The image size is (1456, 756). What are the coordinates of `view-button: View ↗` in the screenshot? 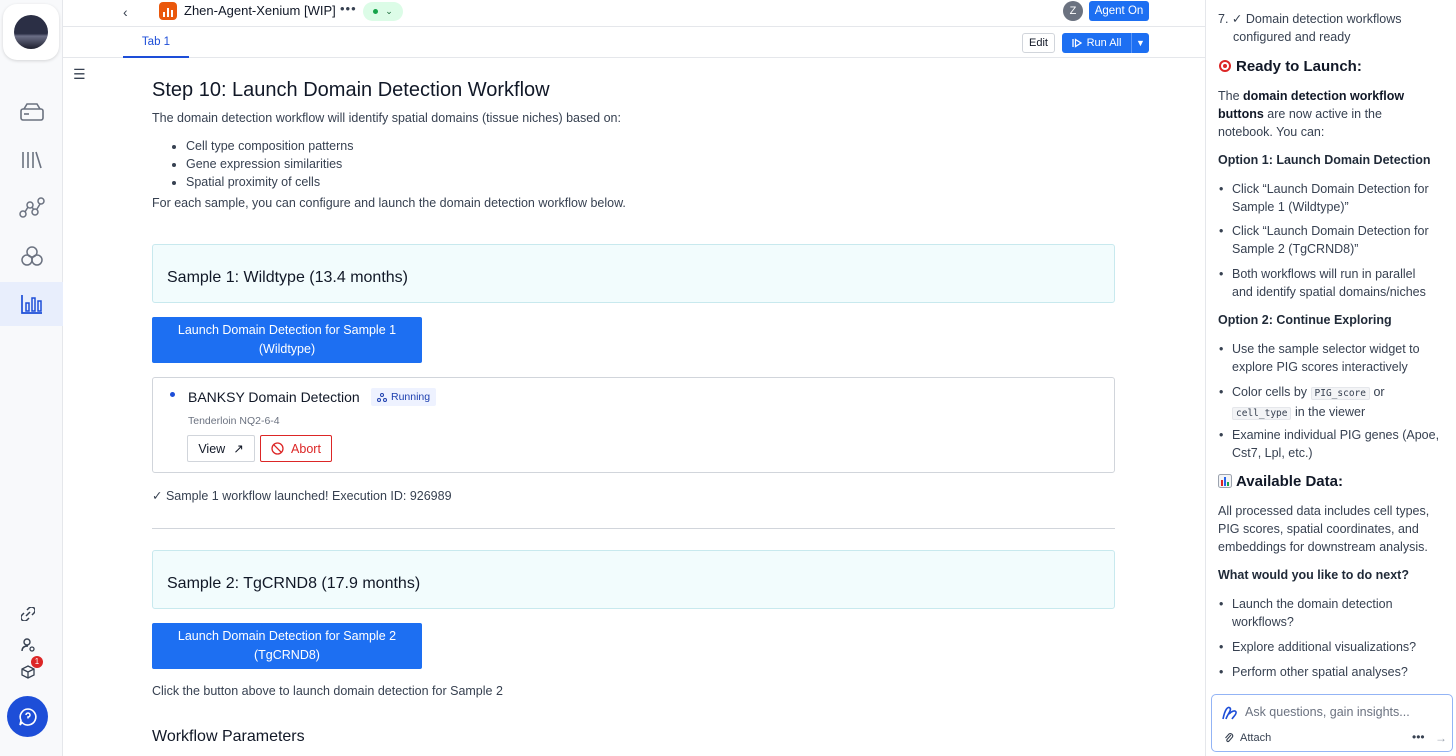 It's located at (221, 448).